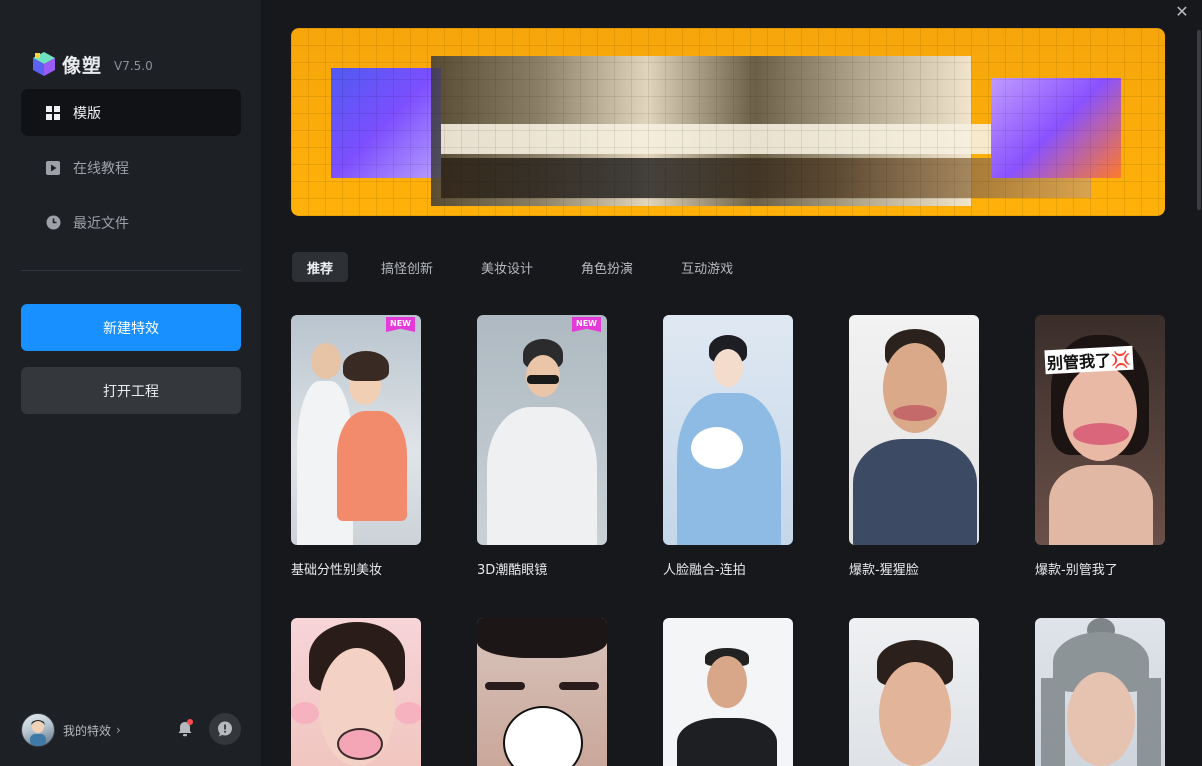 This screenshot has height=766, width=1202. Describe the element at coordinates (190, 722) in the screenshot. I see `notification-dot` at that location.